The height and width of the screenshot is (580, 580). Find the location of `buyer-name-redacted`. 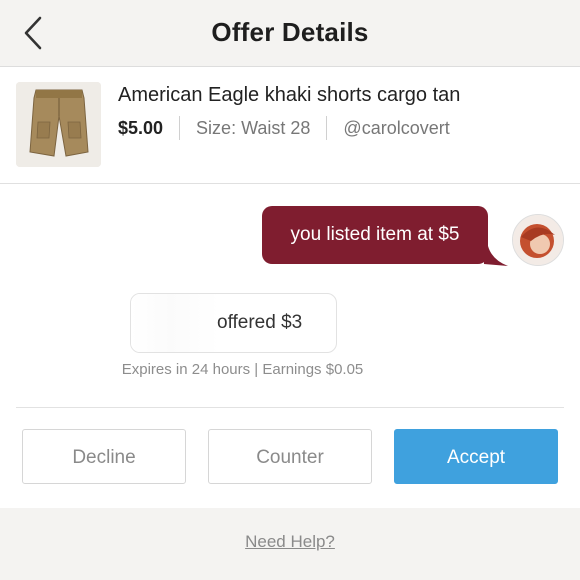

buyer-name-redacted is located at coordinates (175, 323).